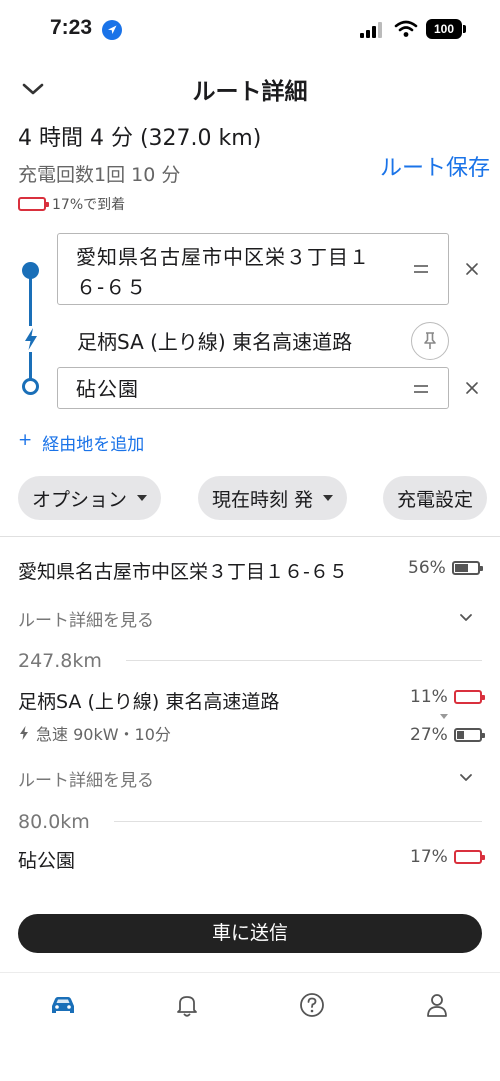 Image resolution: width=500 pixels, height=1081 pixels. What do you see at coordinates (429, 857) in the screenshot?
I see `end-battery-value: 17%` at bounding box center [429, 857].